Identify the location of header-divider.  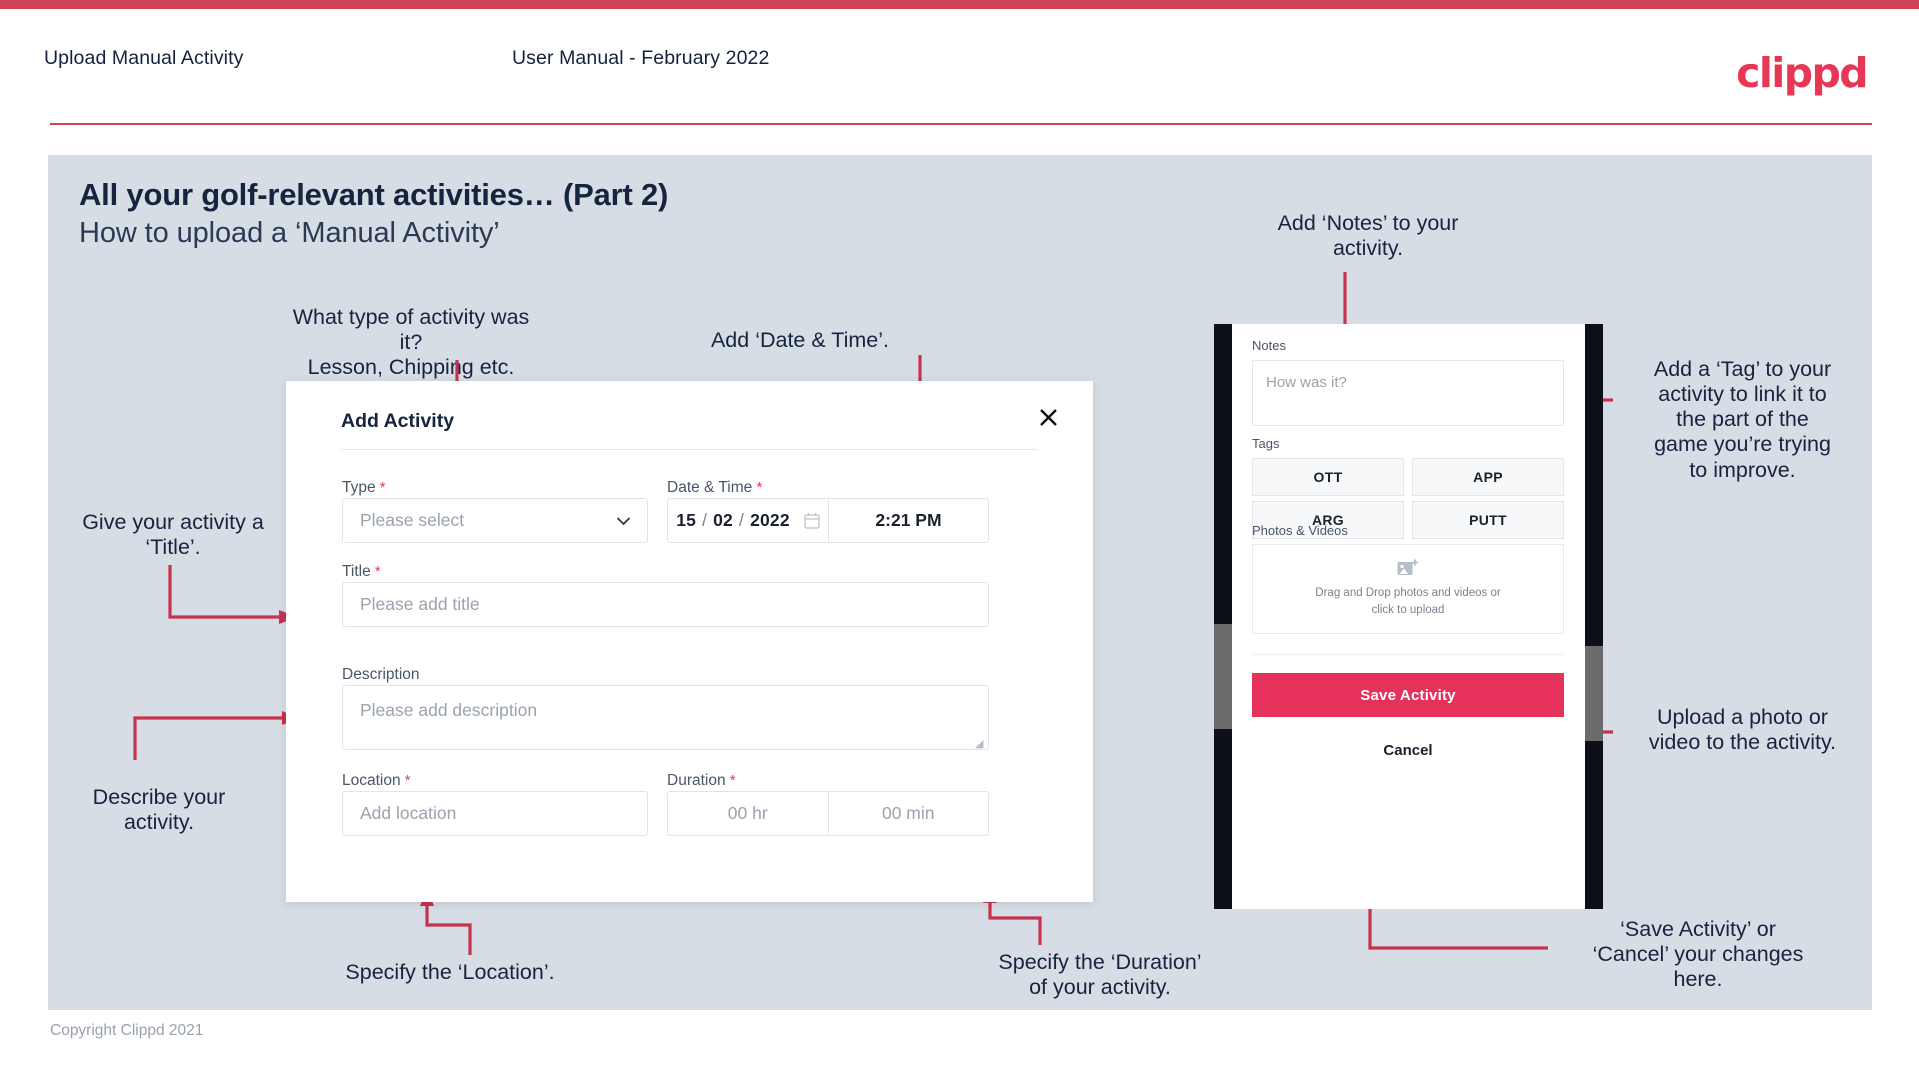
(961, 124).